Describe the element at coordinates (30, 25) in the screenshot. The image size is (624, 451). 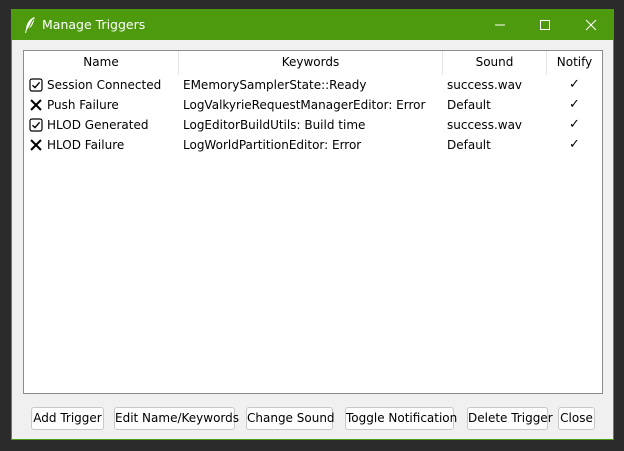
I see `feather-icon` at that location.